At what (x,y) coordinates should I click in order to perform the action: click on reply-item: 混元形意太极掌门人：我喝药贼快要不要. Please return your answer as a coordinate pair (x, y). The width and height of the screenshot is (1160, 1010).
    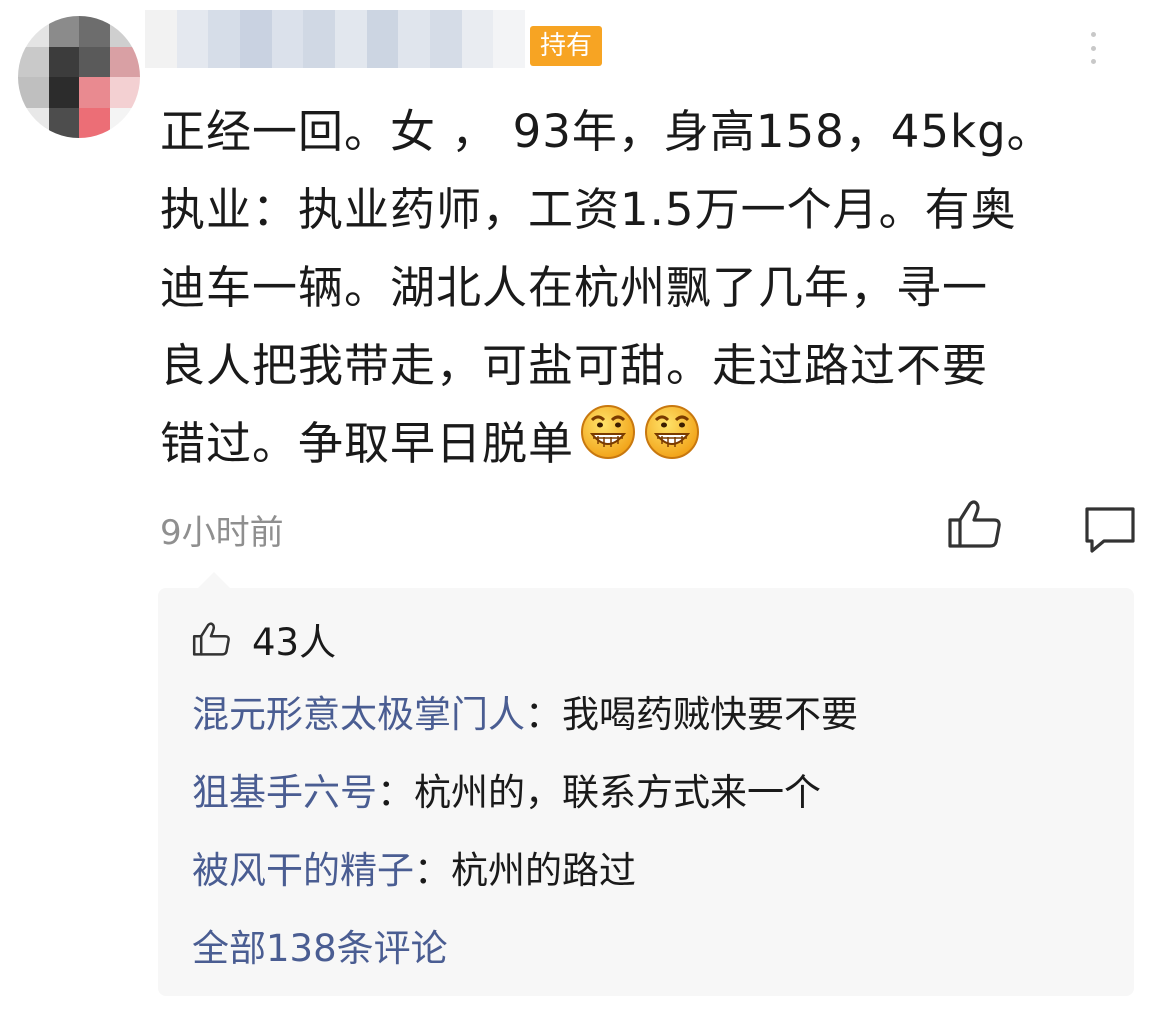
    Looking at the image, I should click on (525, 711).